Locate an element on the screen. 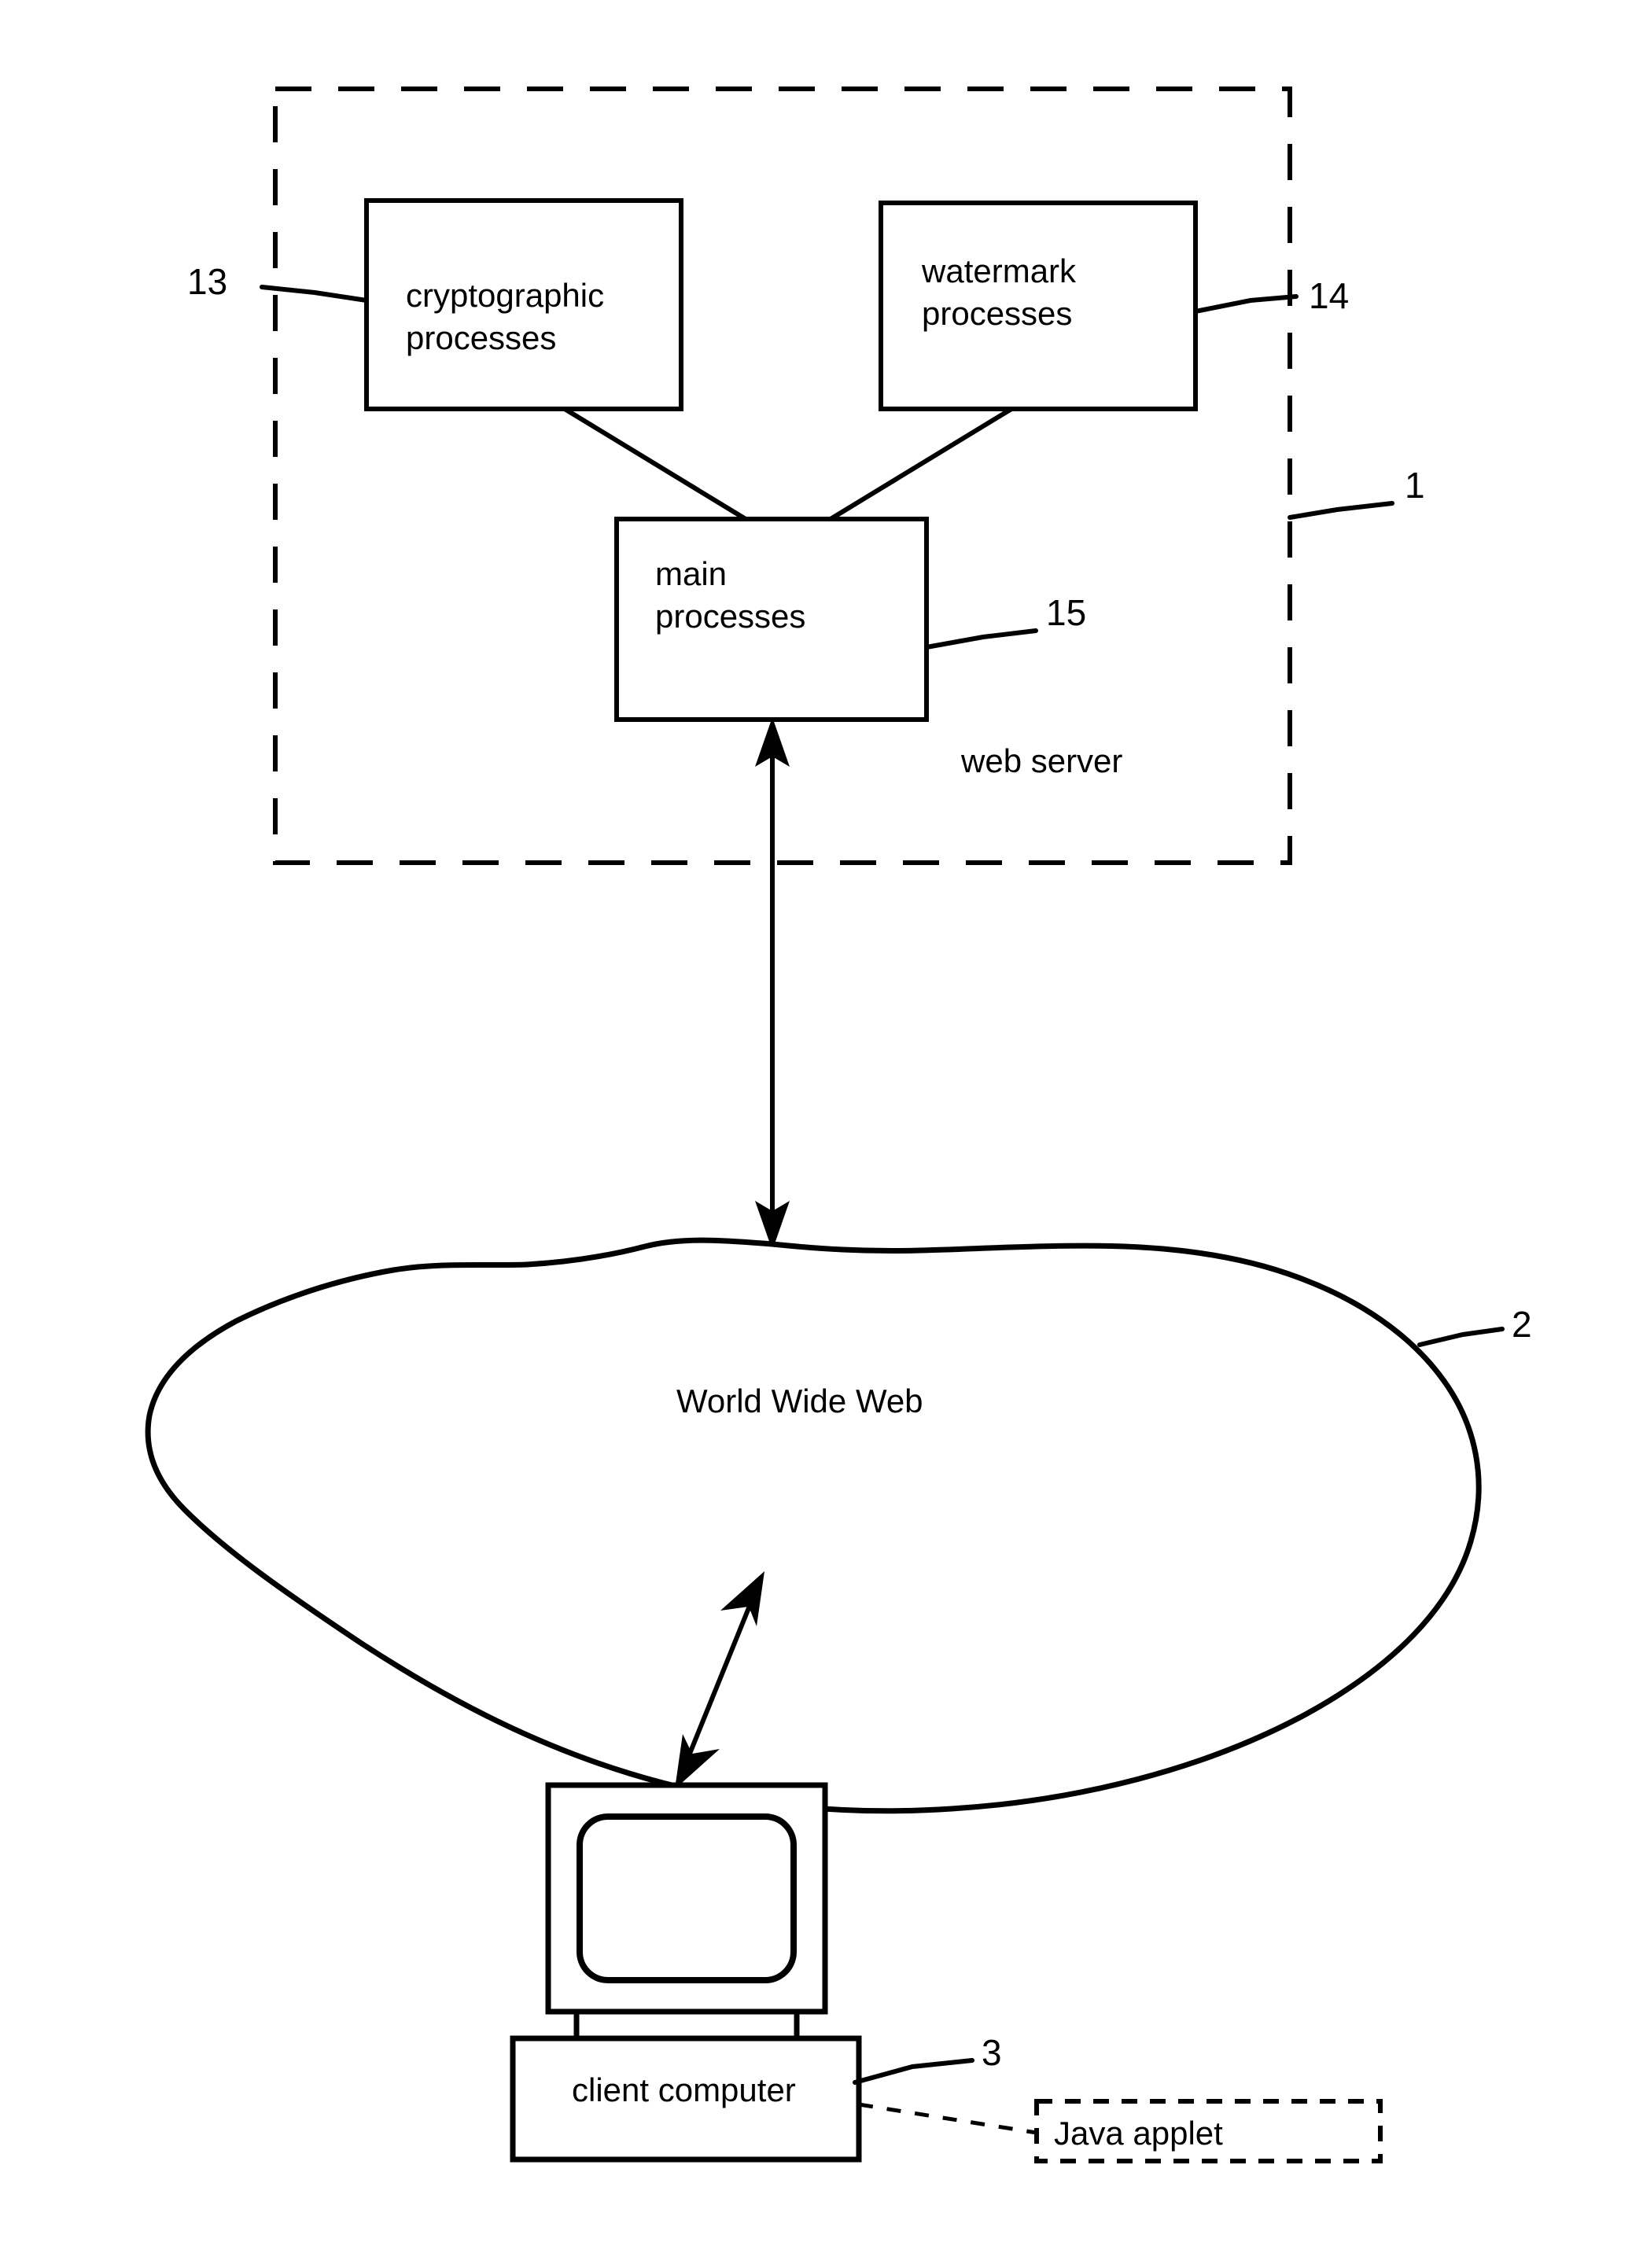  monitor-screen is located at coordinates (687, 1898).